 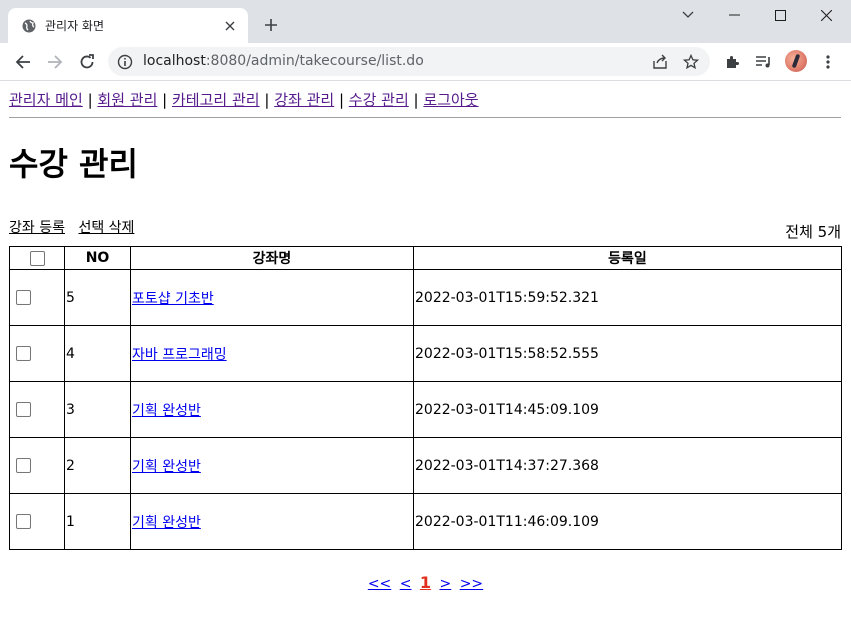 What do you see at coordinates (425, 21) in the screenshot?
I see `tab-strip: 관리자 화면` at bounding box center [425, 21].